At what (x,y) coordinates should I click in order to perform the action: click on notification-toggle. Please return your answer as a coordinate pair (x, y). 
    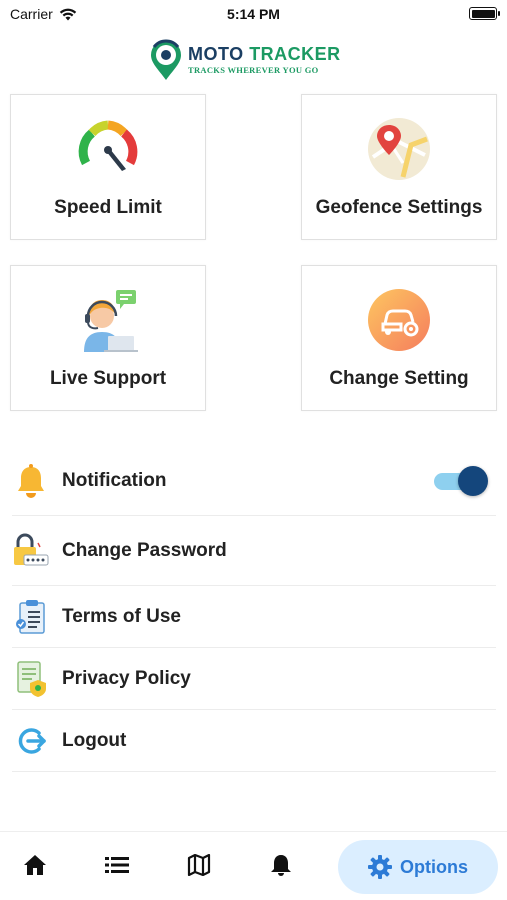
    Looking at the image, I should click on (461, 480).